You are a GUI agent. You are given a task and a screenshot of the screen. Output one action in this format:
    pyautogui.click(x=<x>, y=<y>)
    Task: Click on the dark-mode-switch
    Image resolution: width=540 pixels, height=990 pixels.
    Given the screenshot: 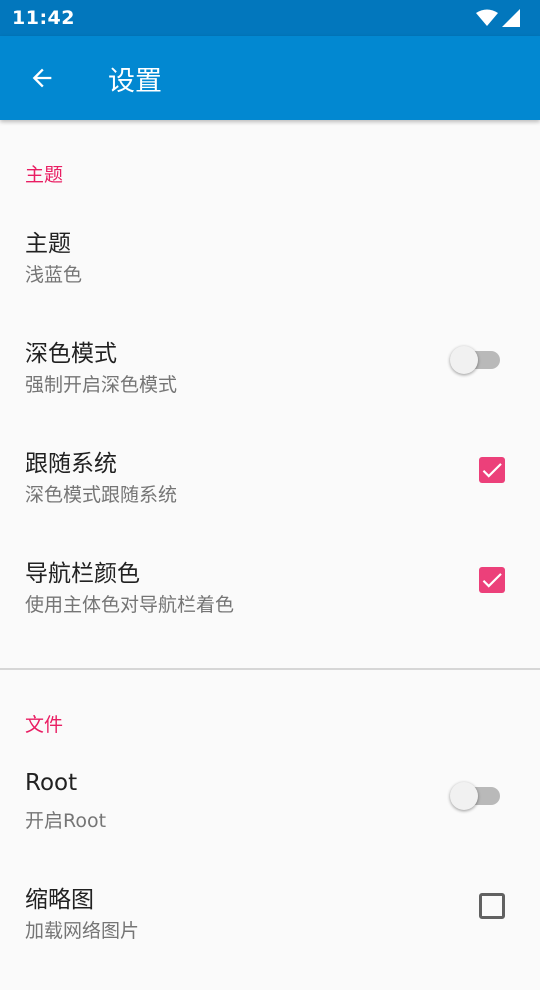 What is the action you would take?
    pyautogui.click(x=475, y=360)
    